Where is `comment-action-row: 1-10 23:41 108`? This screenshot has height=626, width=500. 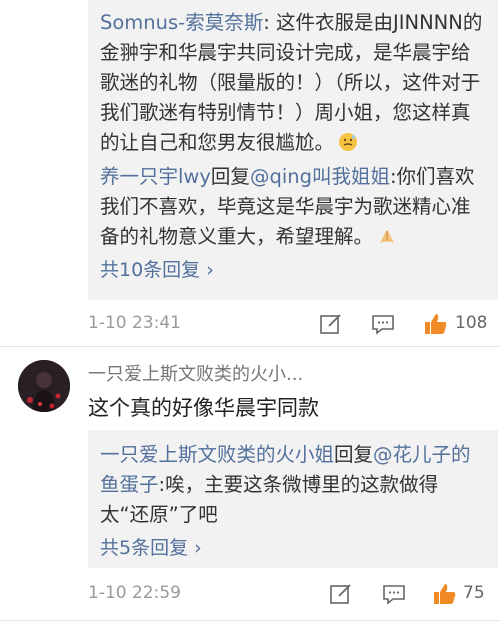 comment-action-row: 1-10 23:41 108 is located at coordinates (250, 325).